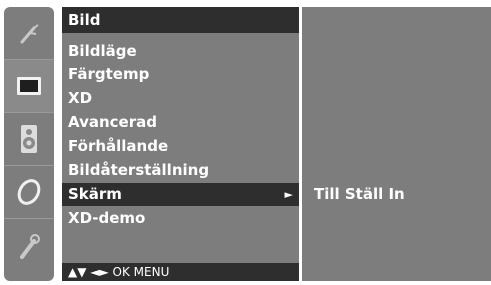  What do you see at coordinates (180, 98) in the screenshot?
I see `menu-item-xd: XD` at bounding box center [180, 98].